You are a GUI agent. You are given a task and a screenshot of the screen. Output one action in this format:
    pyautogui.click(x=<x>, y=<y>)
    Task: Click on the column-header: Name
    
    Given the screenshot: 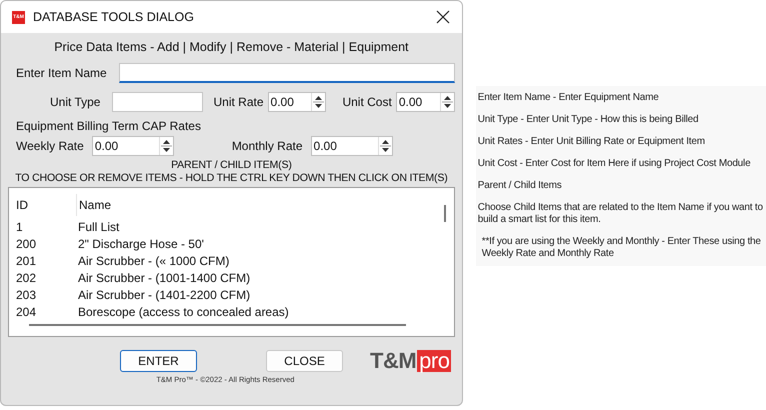 What is the action you would take?
    pyautogui.click(x=94, y=205)
    